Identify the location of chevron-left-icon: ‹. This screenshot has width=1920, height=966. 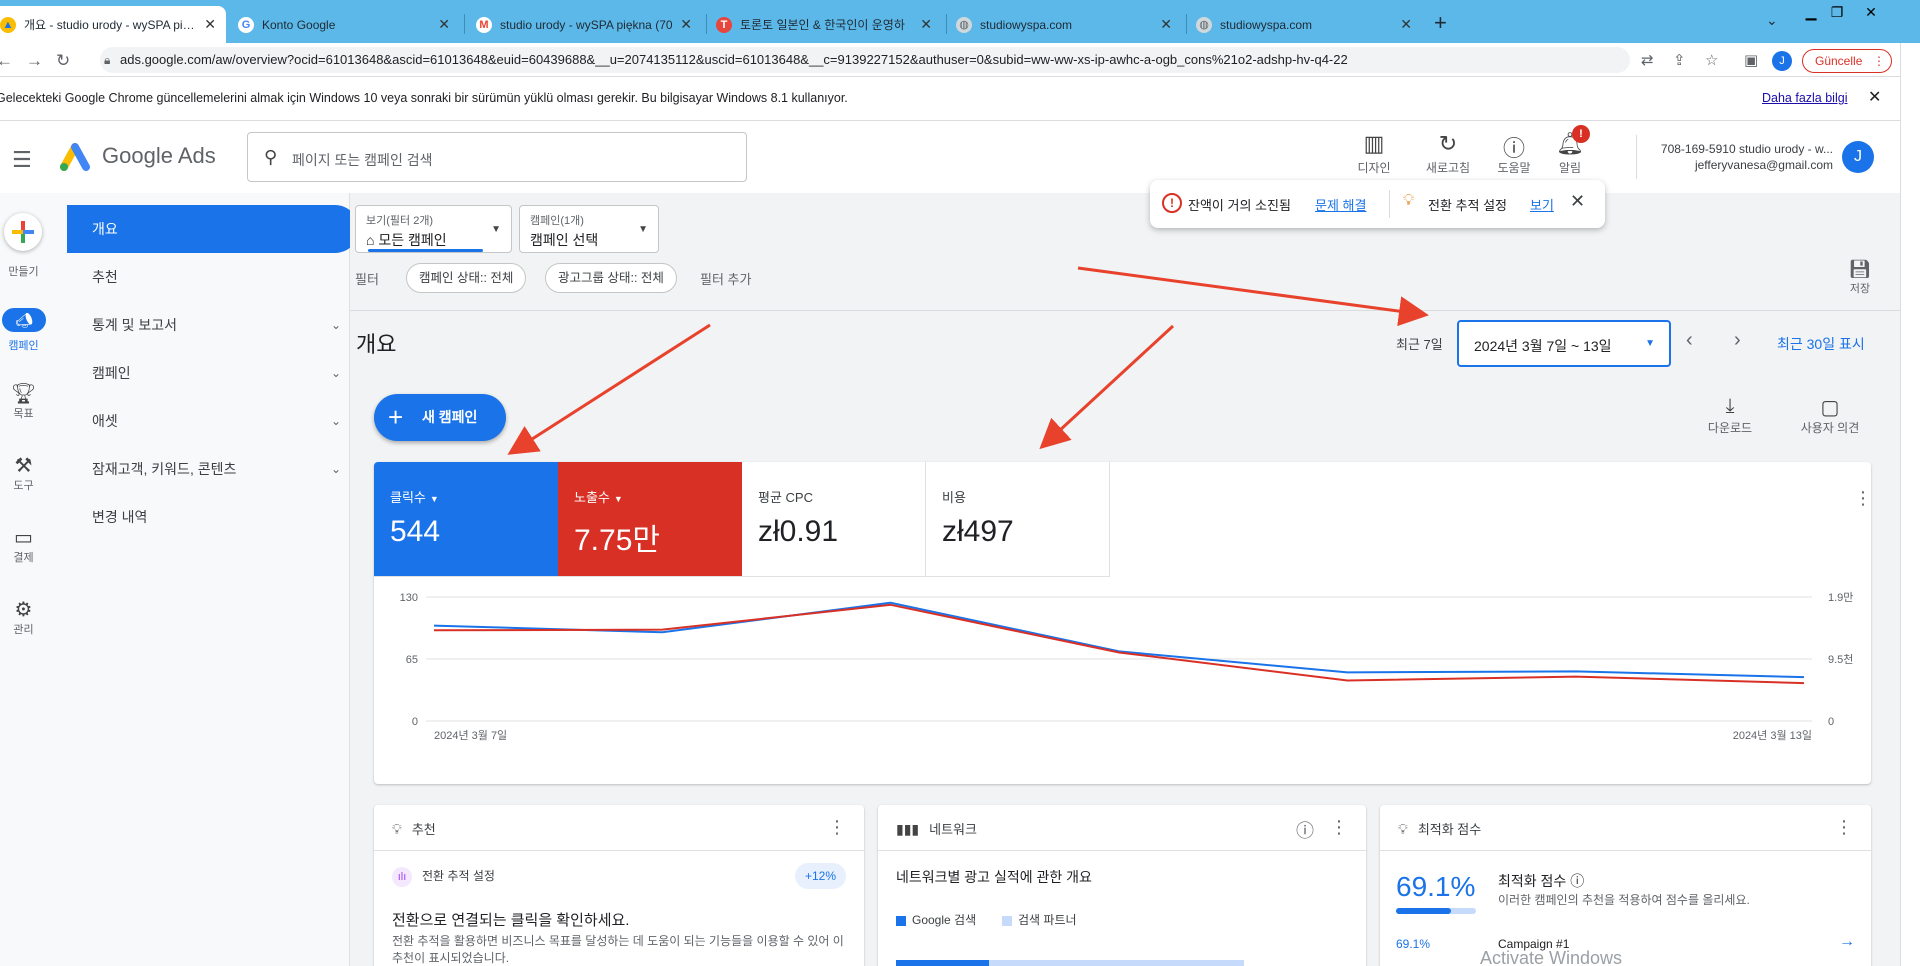
(1689, 340).